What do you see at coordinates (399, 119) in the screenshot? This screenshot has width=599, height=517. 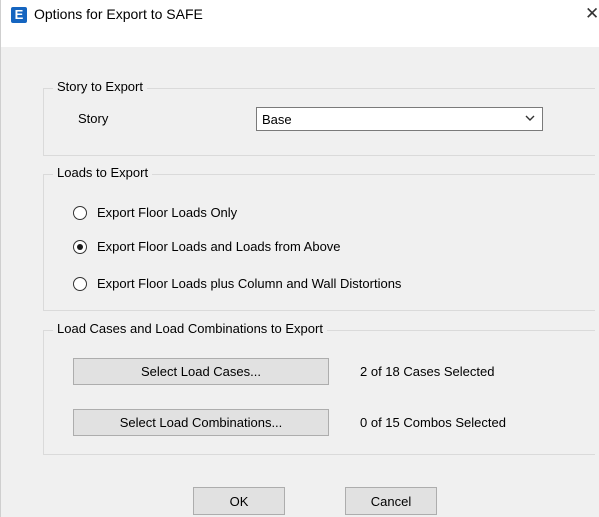 I see `story-dropdown: Base` at bounding box center [399, 119].